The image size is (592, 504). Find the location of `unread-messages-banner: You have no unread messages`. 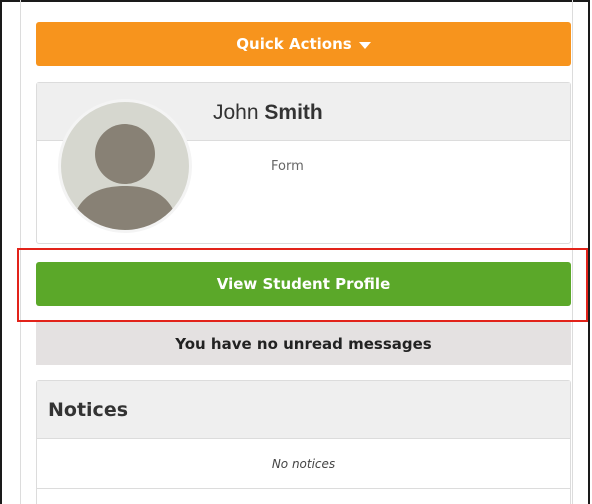

unread-messages-banner: You have no unread messages is located at coordinates (303, 343).